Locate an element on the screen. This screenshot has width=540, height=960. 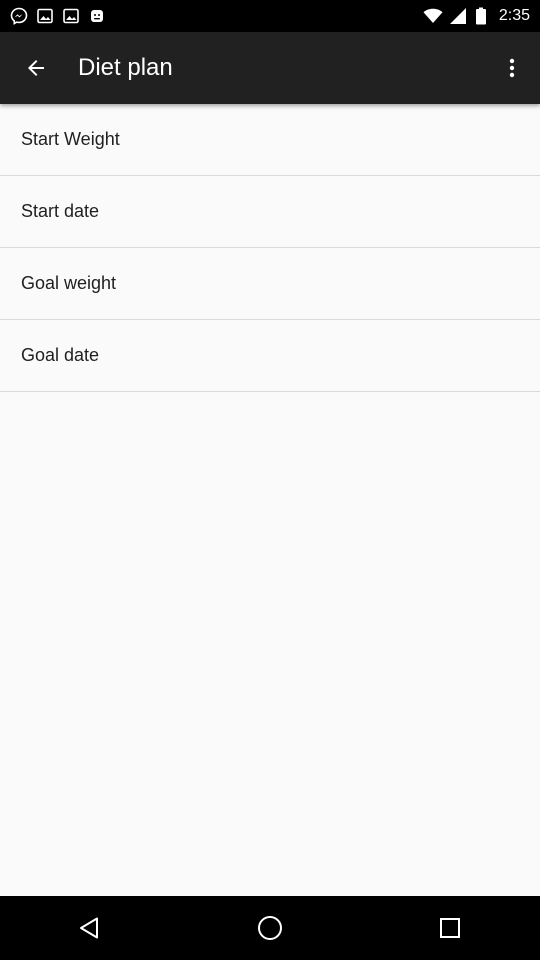
list-item-goal-date: Goal date is located at coordinates (270, 356).